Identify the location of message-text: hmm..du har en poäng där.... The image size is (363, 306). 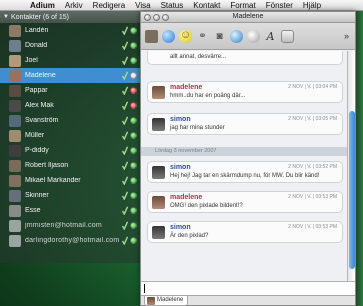
(208, 96).